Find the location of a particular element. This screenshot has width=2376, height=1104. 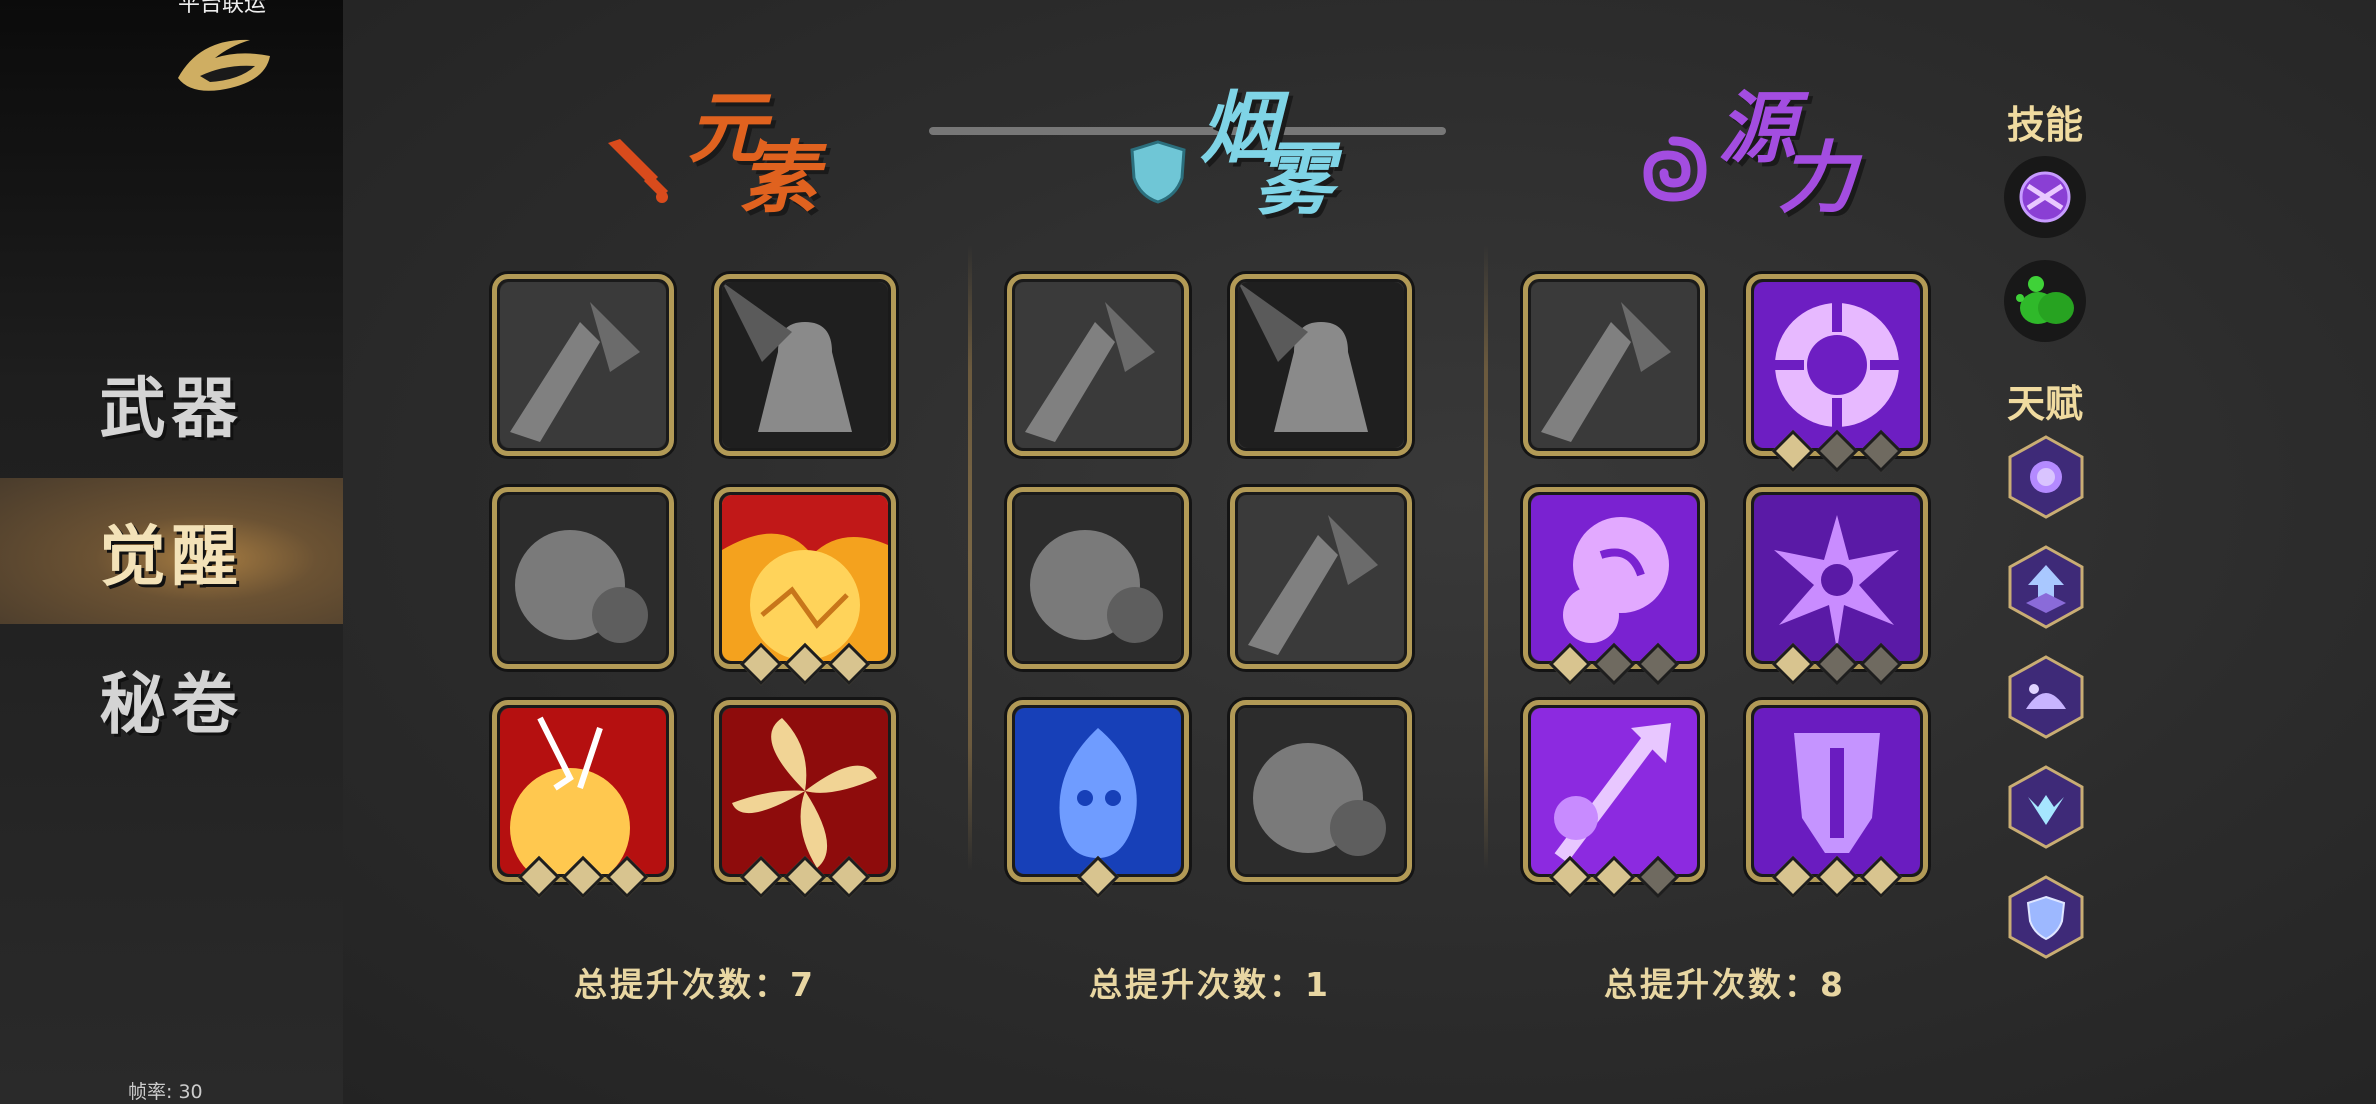

green-slime-icon is located at coordinates (2045, 300).